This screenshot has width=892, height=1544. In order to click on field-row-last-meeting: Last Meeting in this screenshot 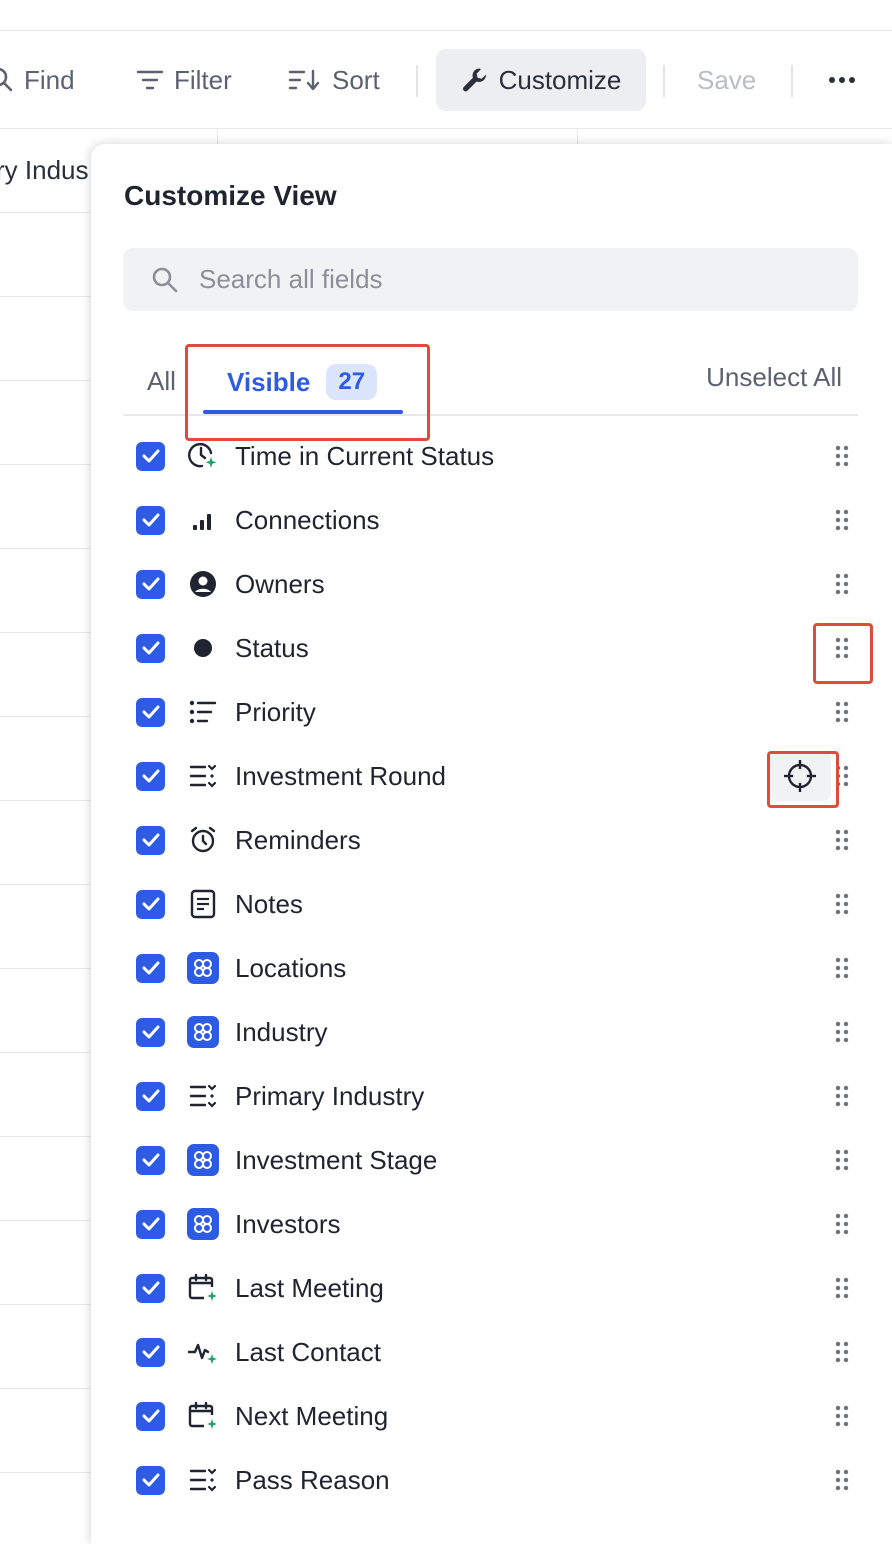, I will do `click(490, 1288)`.